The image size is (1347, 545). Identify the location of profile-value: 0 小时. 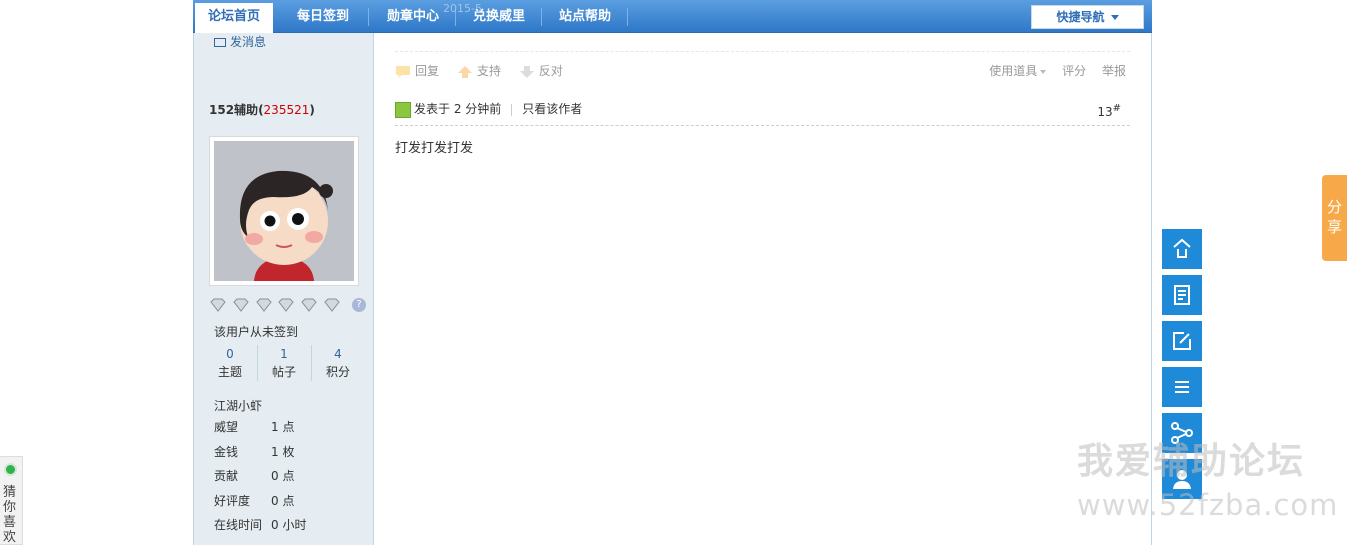
(289, 525).